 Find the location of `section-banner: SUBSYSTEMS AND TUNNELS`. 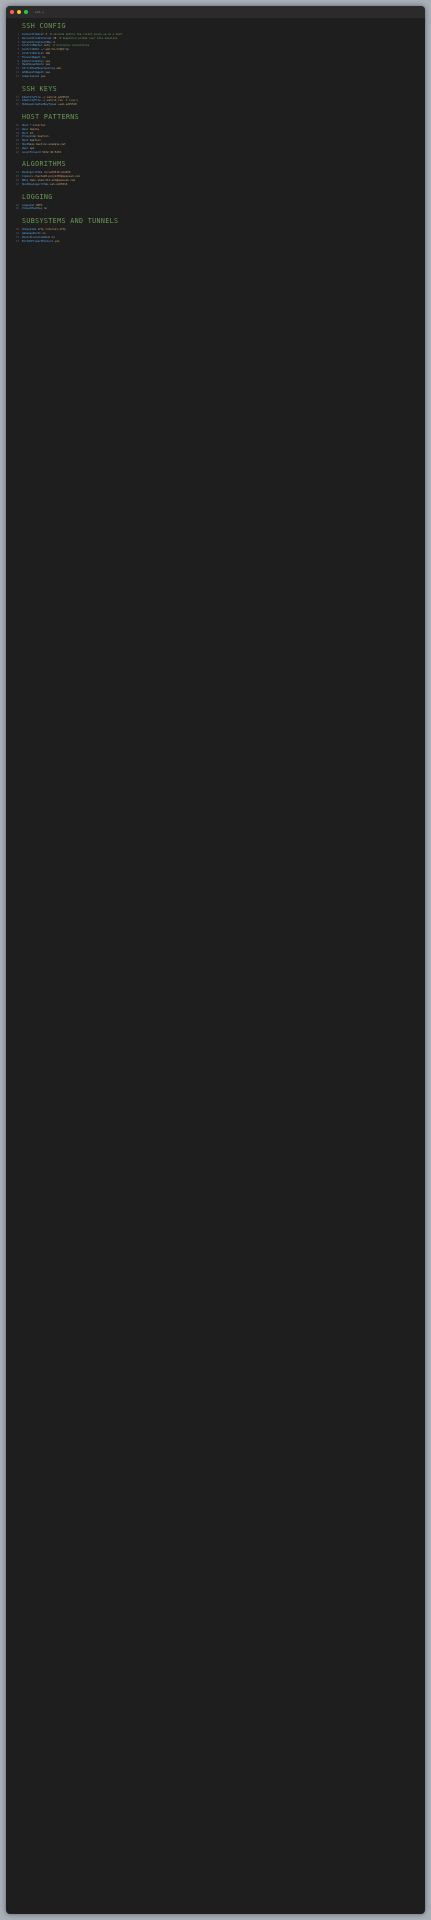

section-banner: SUBSYSTEMS AND TUNNELS is located at coordinates (70, 221).